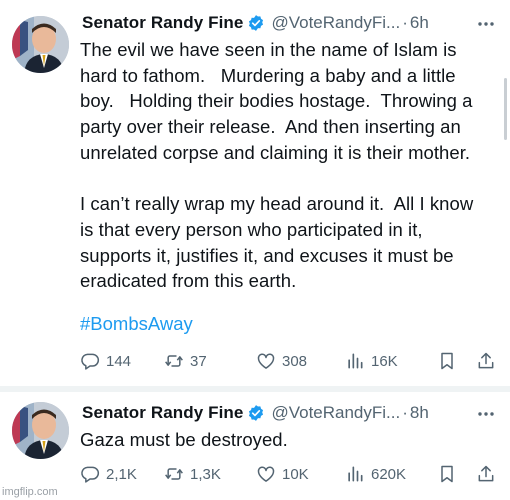 This screenshot has width=510, height=500. What do you see at coordinates (419, 23) in the screenshot?
I see `tweet-time: 6h` at bounding box center [419, 23].